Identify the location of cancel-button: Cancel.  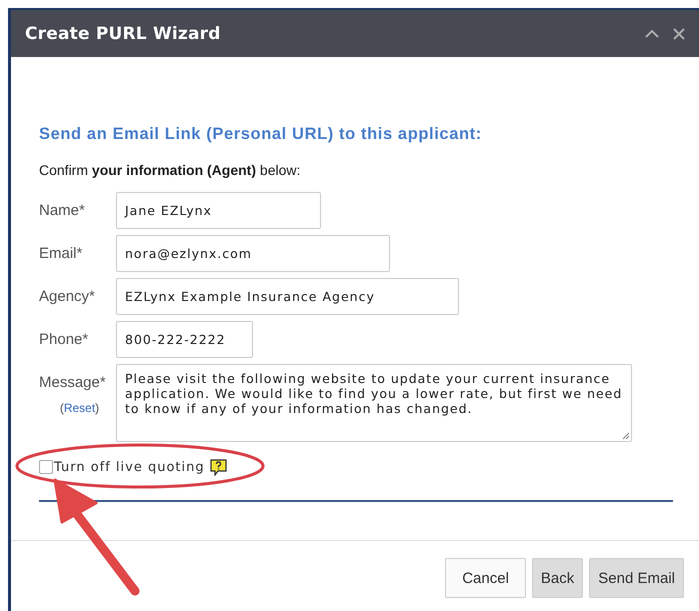
(485, 578).